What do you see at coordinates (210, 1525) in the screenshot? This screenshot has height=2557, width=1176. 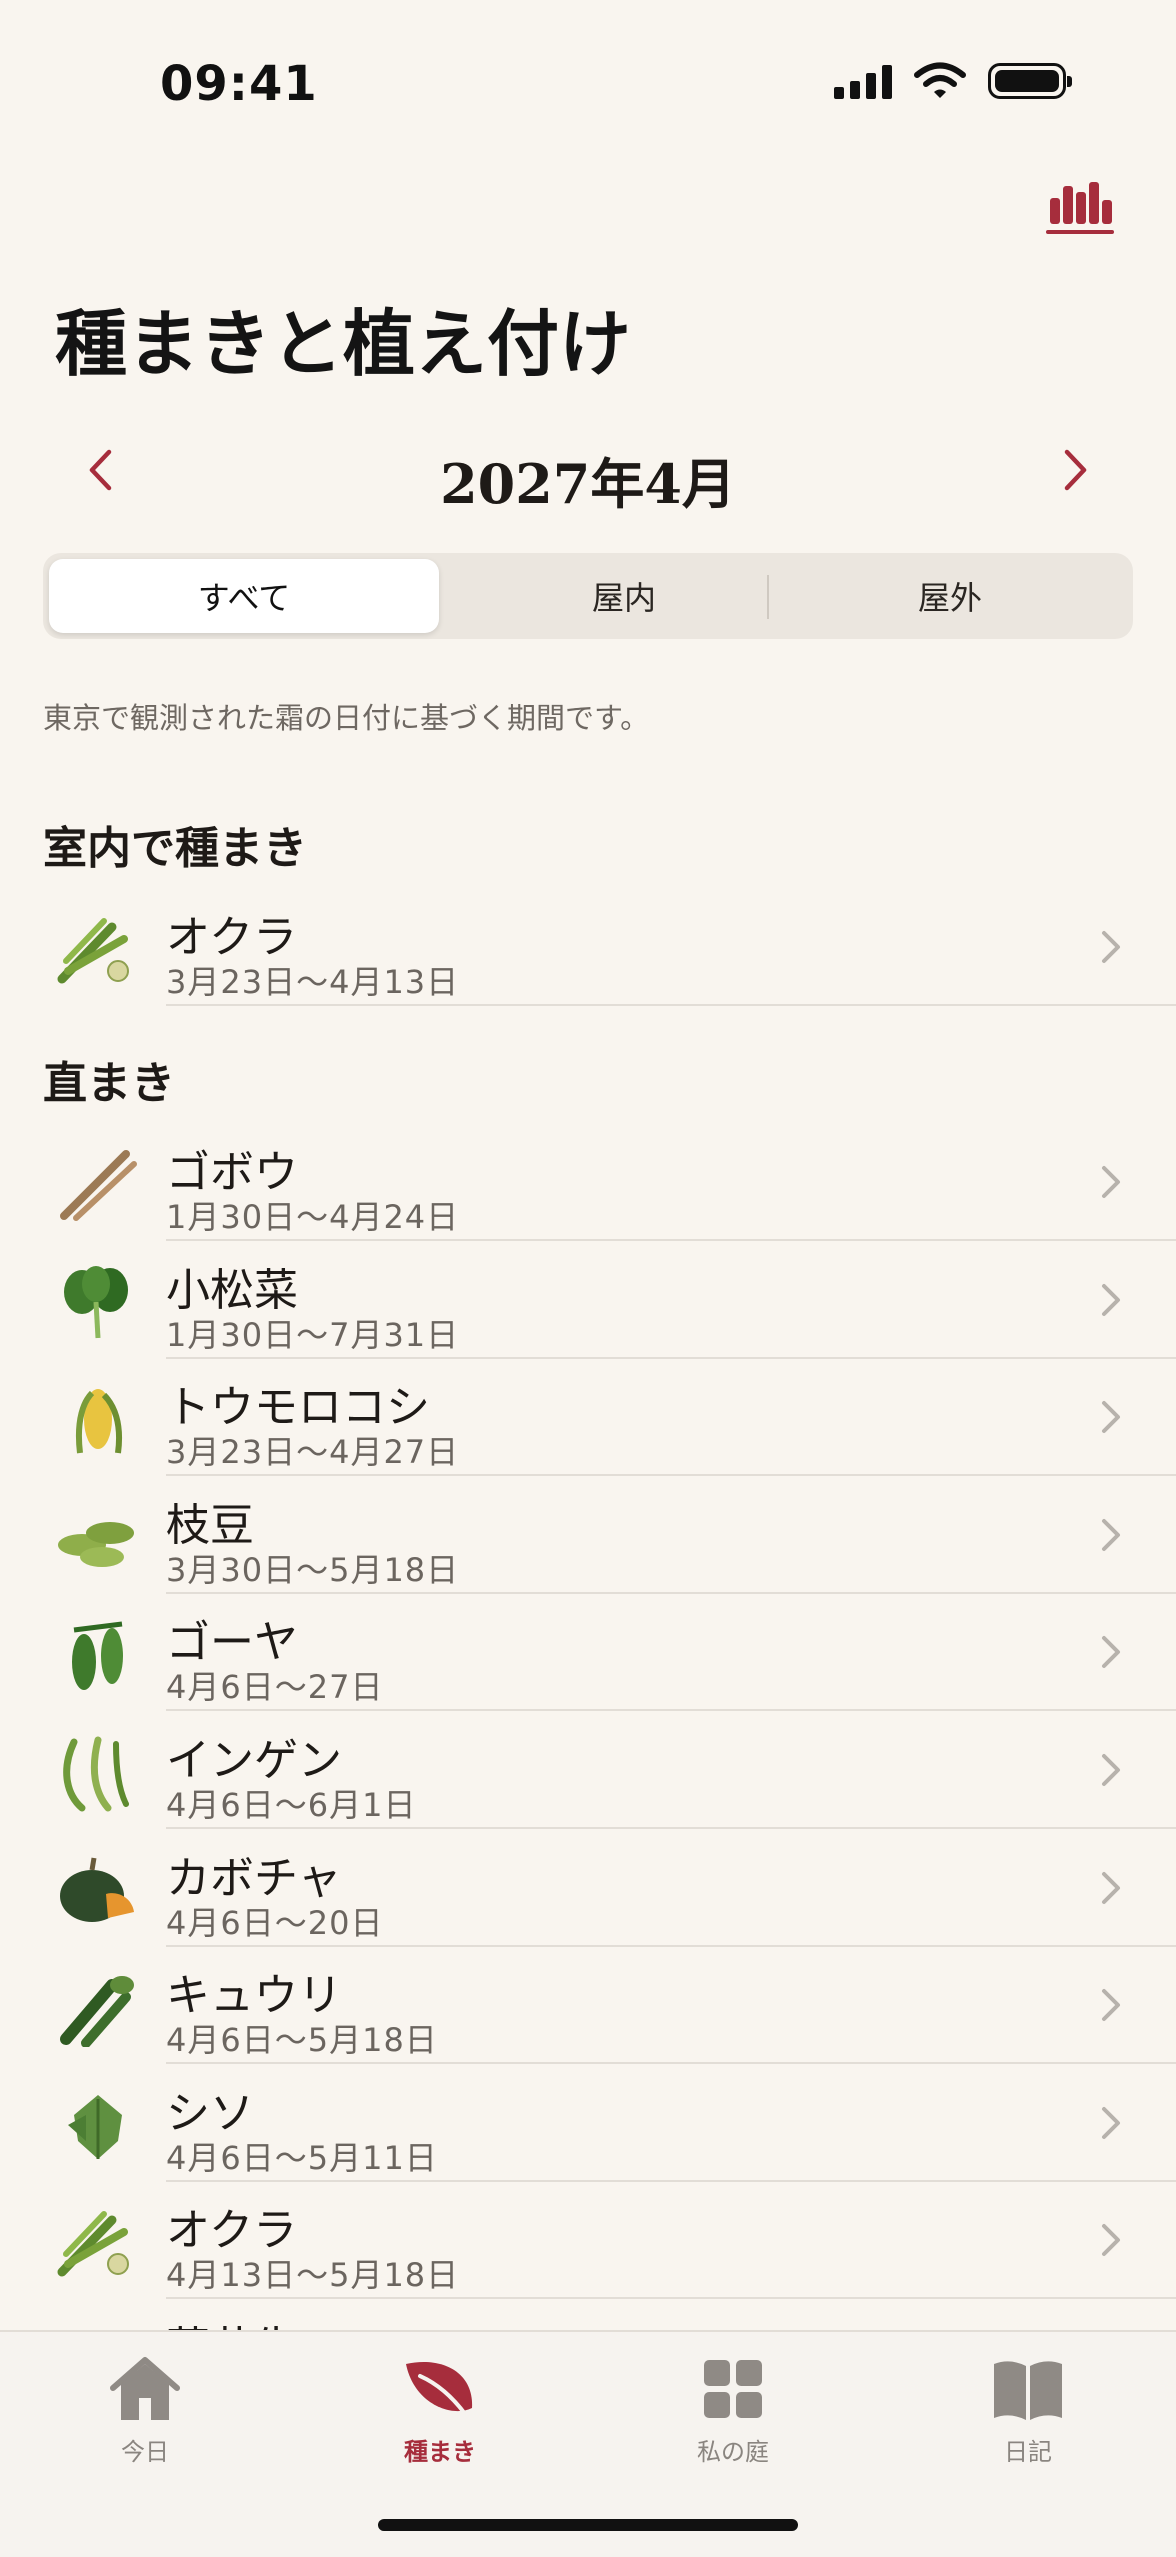 I see `item-name: 枝豆` at bounding box center [210, 1525].